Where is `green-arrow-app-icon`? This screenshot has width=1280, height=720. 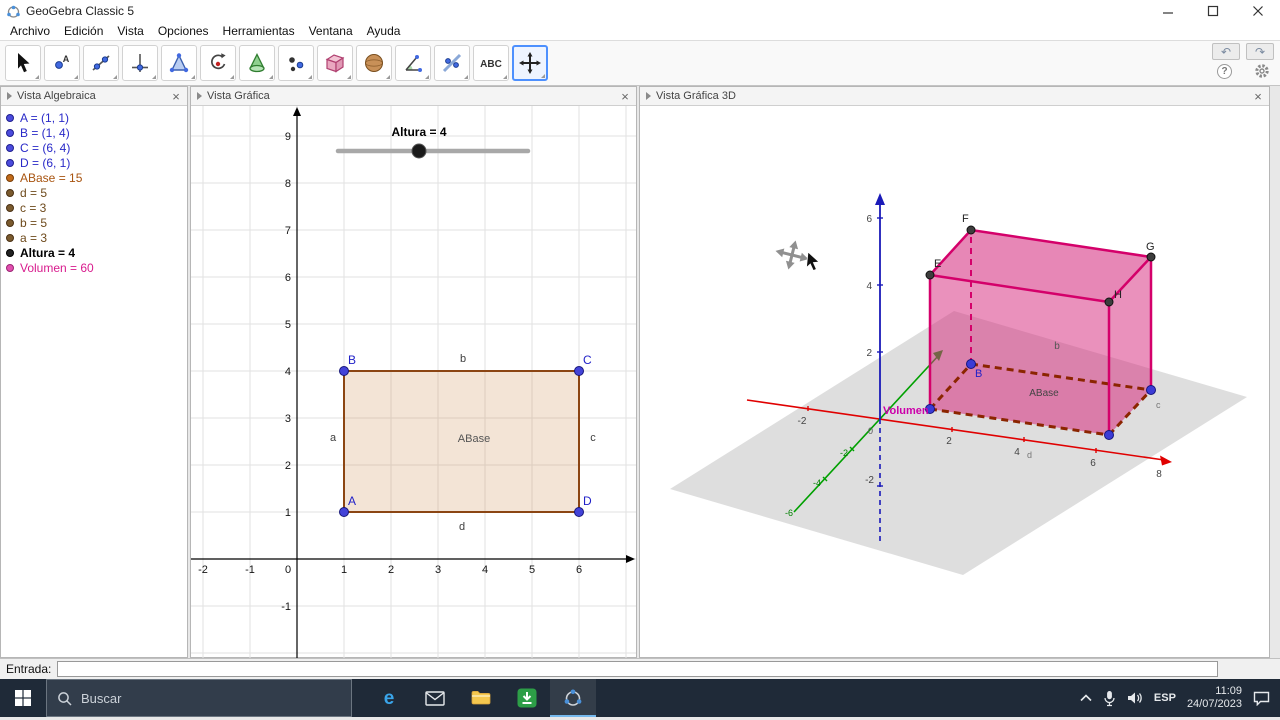 green-arrow-app-icon is located at coordinates (527, 698).